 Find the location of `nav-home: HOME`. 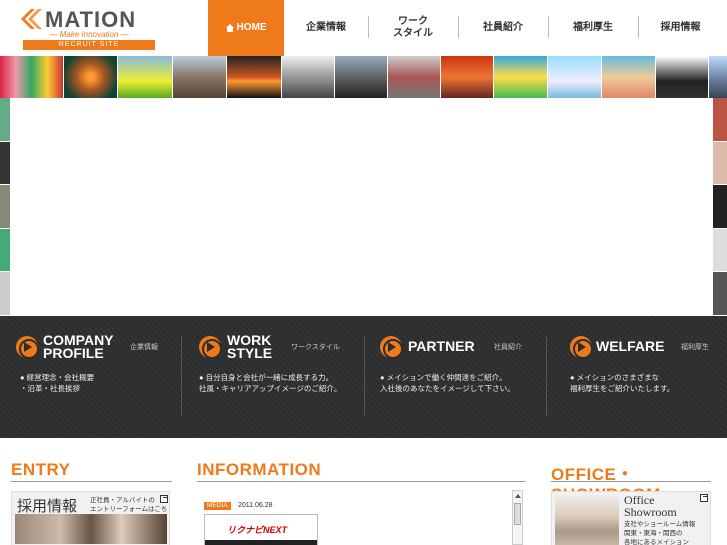

nav-home: HOME is located at coordinates (246, 28).